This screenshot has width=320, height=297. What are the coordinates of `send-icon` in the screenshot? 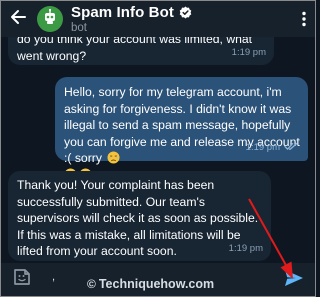 It's located at (294, 280).